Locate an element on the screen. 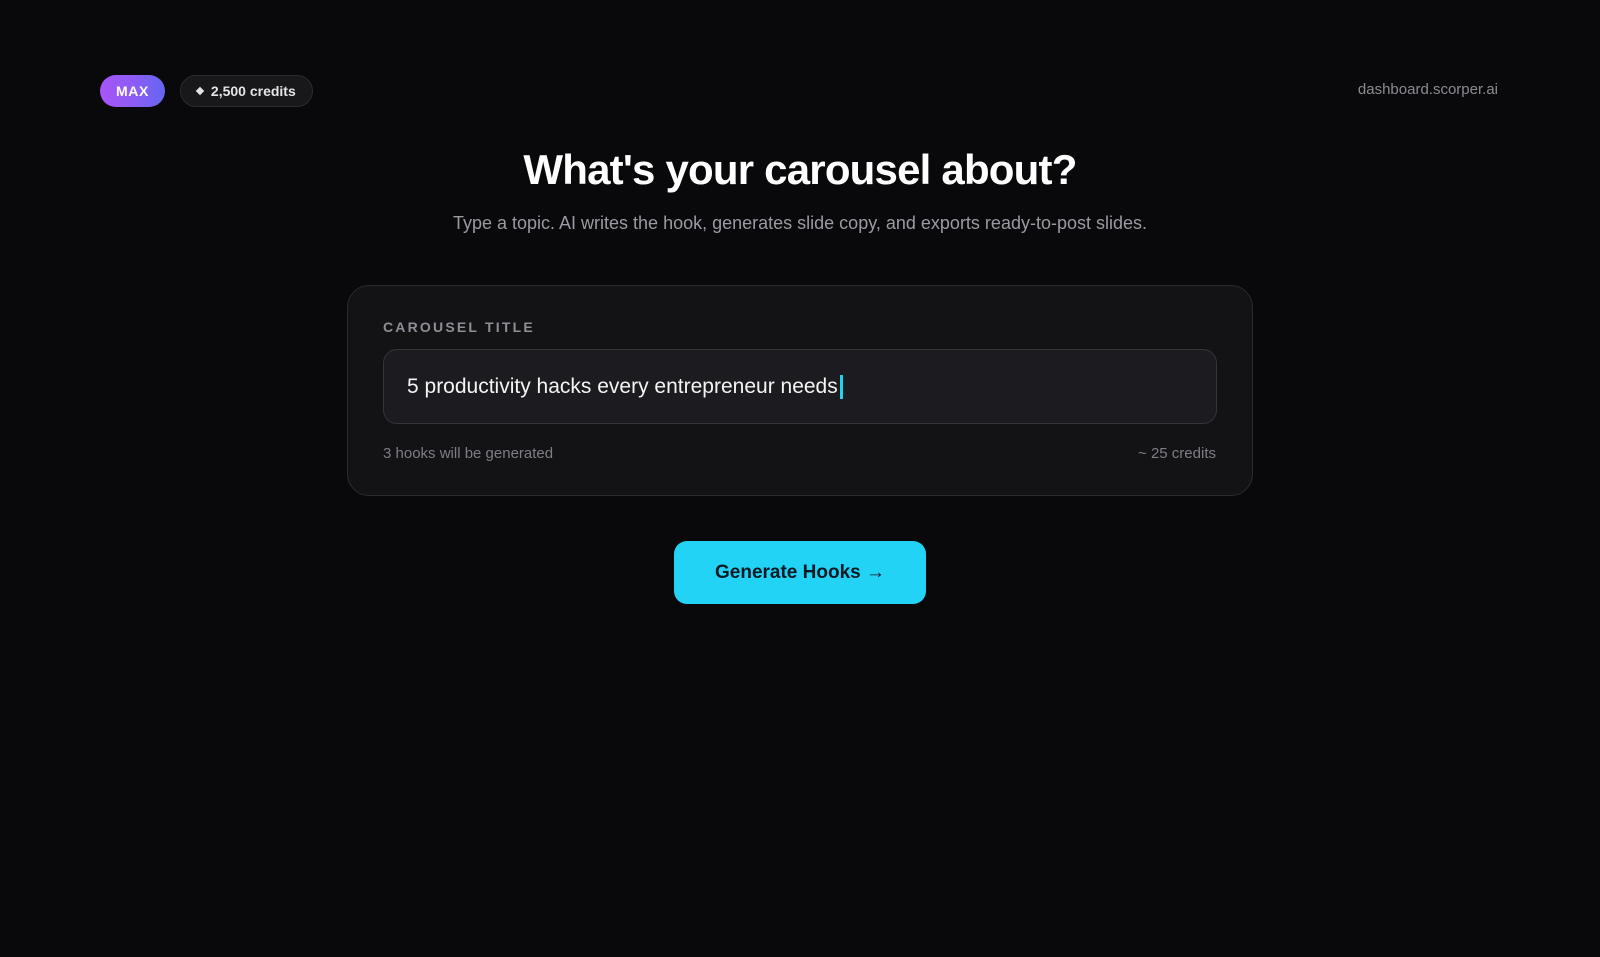 The image size is (1600, 957). carousel-title-label: CAROUSEL TITLE is located at coordinates (459, 327).